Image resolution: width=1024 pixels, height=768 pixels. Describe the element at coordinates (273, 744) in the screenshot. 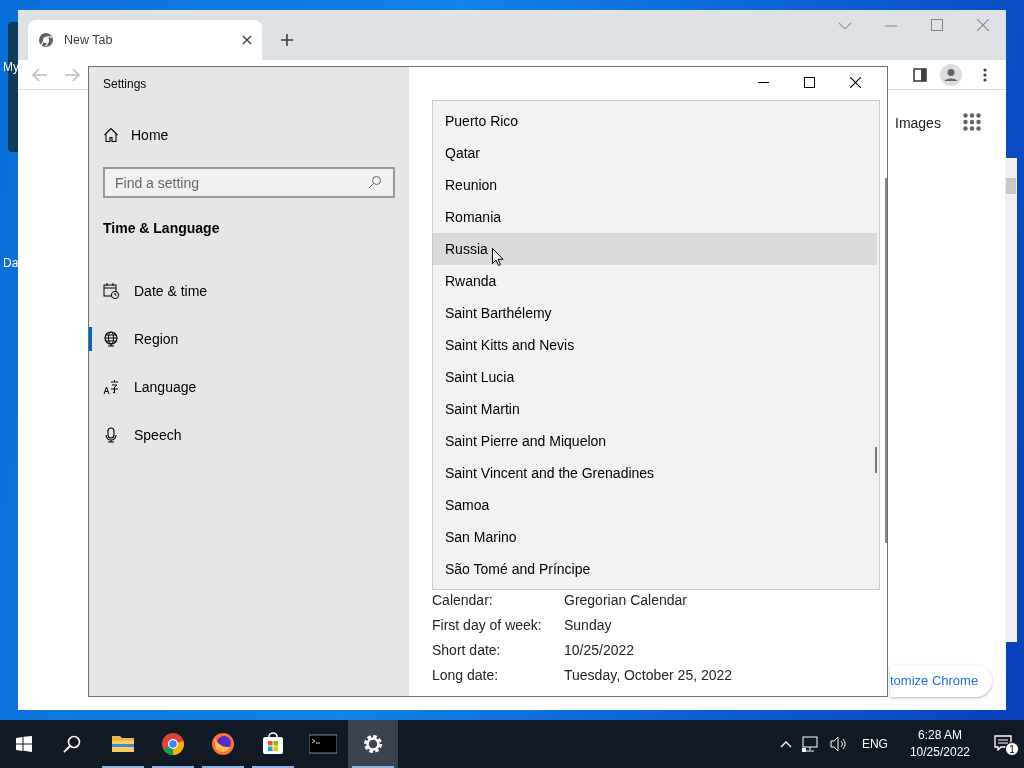

I see `store-icon` at that location.